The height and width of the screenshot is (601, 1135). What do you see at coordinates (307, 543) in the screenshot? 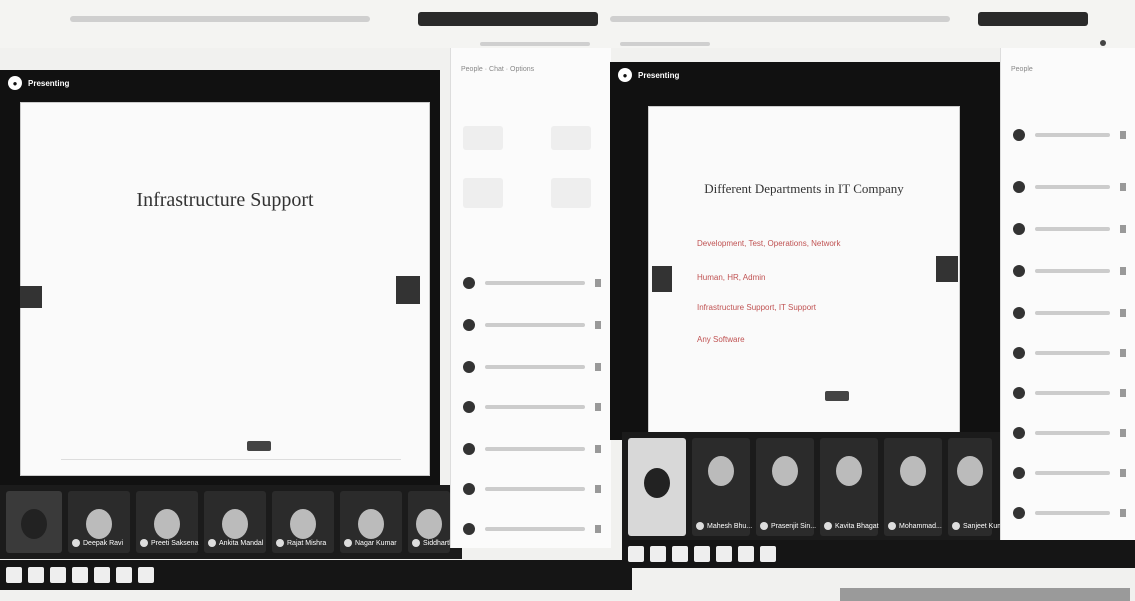
I see `participant-name: Rajat Mishra` at bounding box center [307, 543].